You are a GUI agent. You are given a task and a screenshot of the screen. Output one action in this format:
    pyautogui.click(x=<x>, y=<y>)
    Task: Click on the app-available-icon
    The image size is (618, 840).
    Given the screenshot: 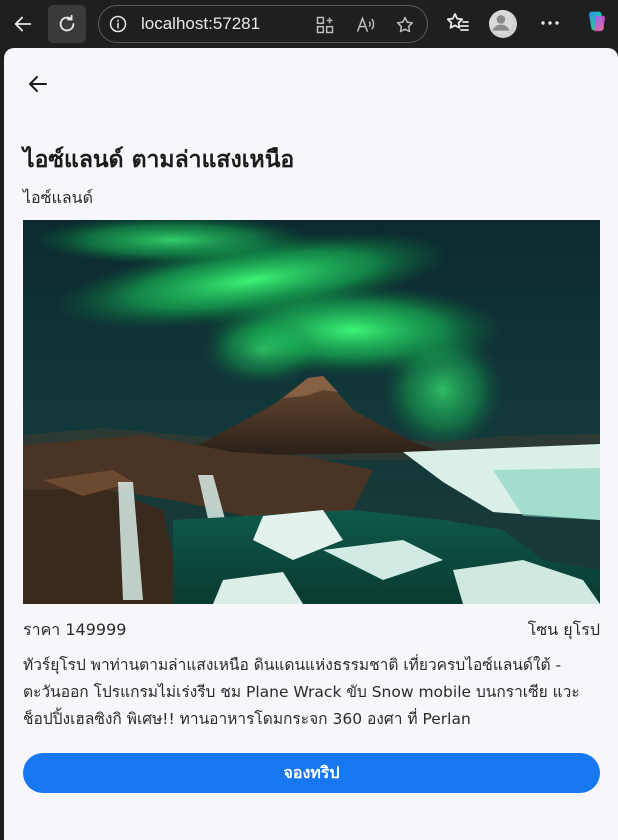 What is the action you would take?
    pyautogui.click(x=325, y=25)
    